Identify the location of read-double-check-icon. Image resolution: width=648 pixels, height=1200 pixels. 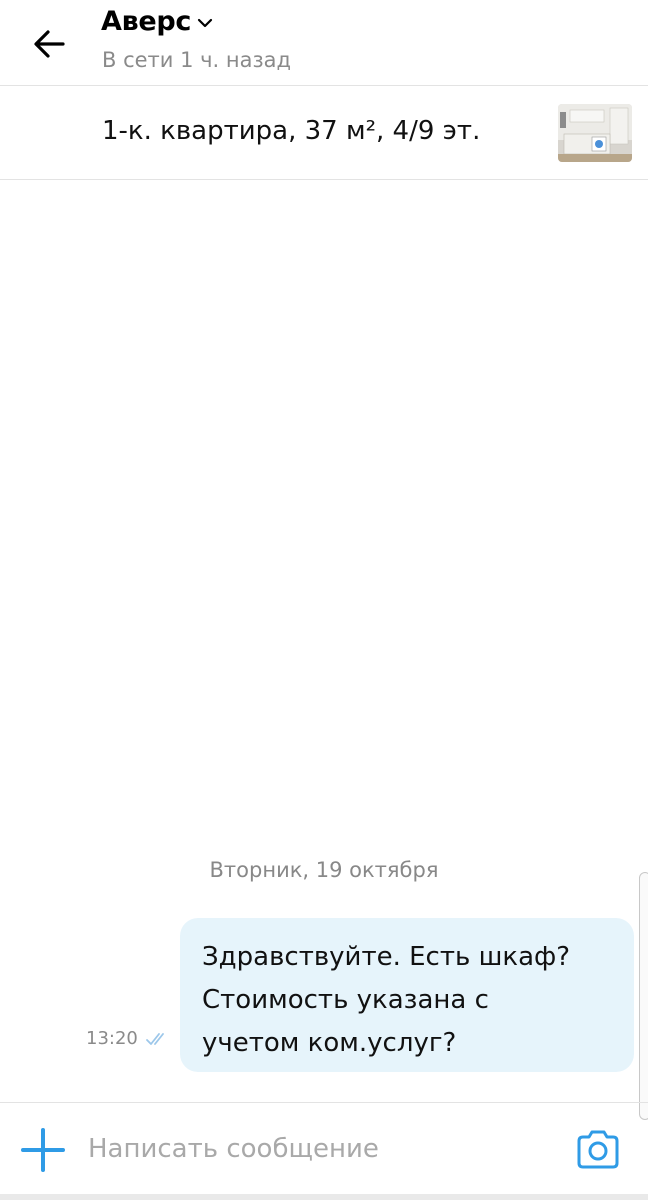
(154, 1038).